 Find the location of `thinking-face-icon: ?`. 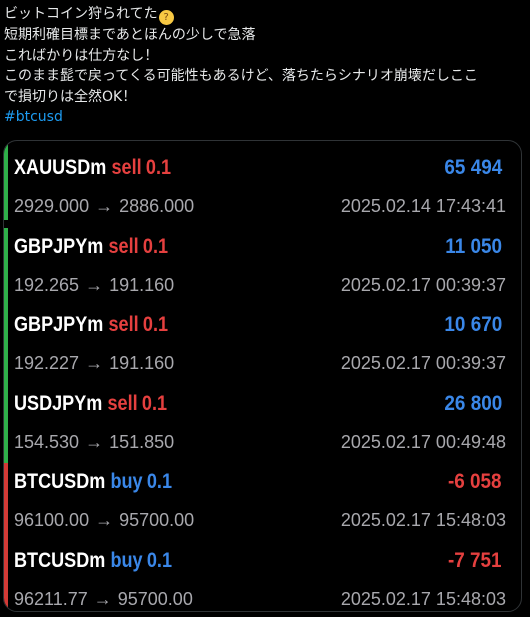

thinking-face-icon: ? is located at coordinates (166, 17).